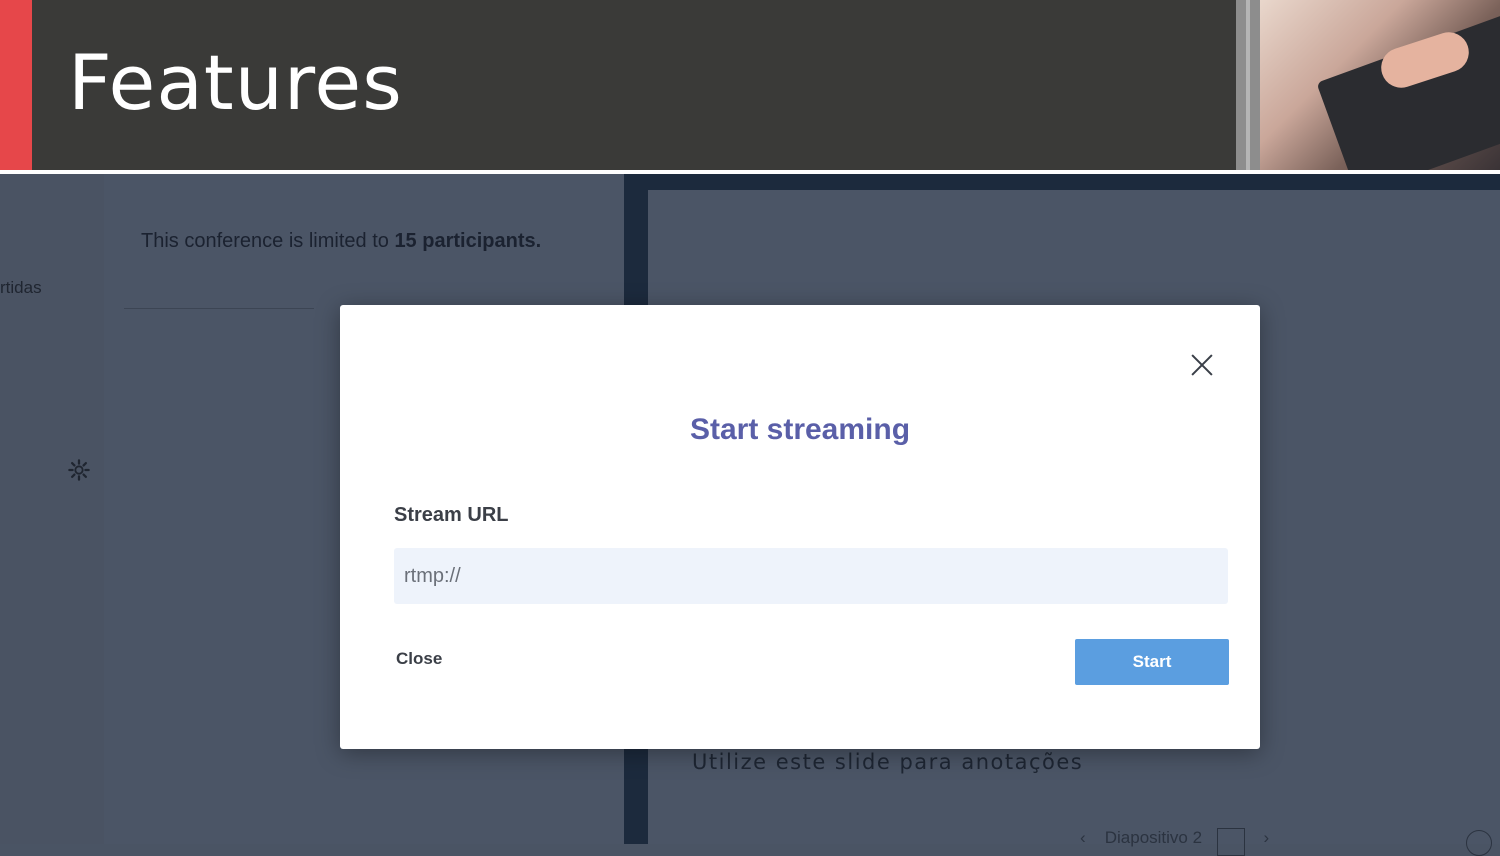 This screenshot has height=856, width=1500. I want to click on slide-title: Features, so click(235, 82).